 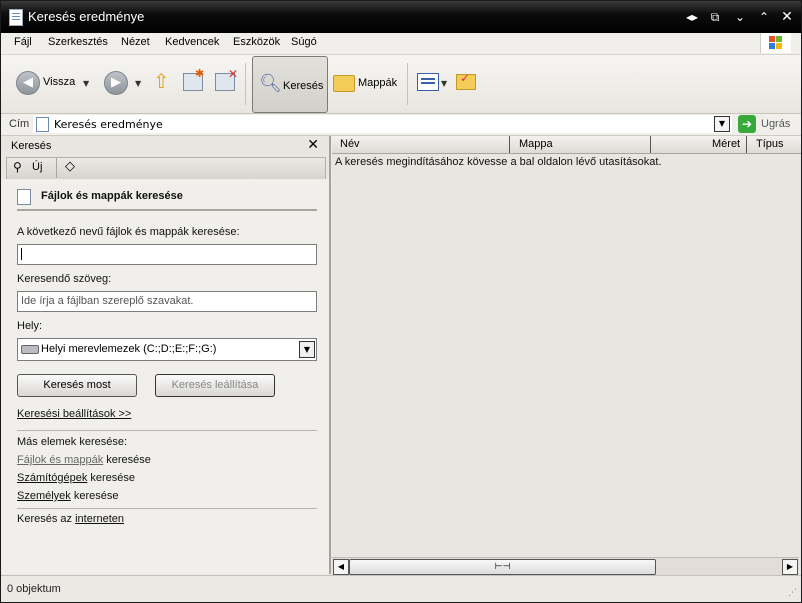 I want to click on internet-search-prefix: Keresés az, so click(x=46, y=519).